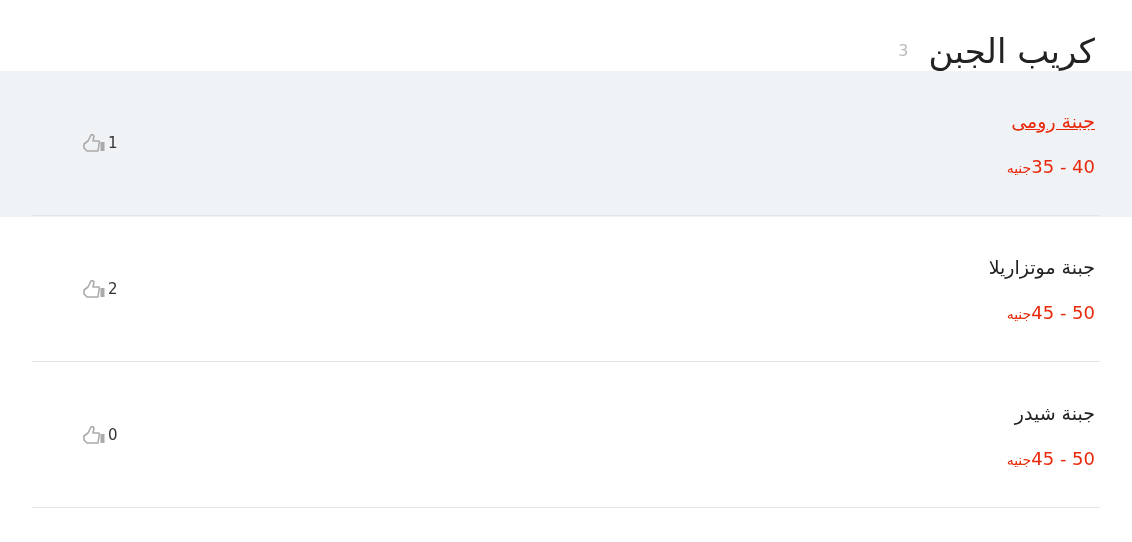 This screenshot has height=542, width=1132. I want to click on item-name: جبنة رومى, so click(1050, 120).